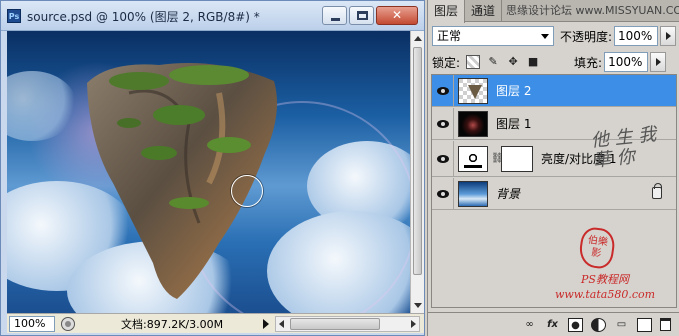 This screenshot has height=336, width=679. What do you see at coordinates (493, 36) in the screenshot?
I see `blend-mode-select: 正常` at bounding box center [493, 36].